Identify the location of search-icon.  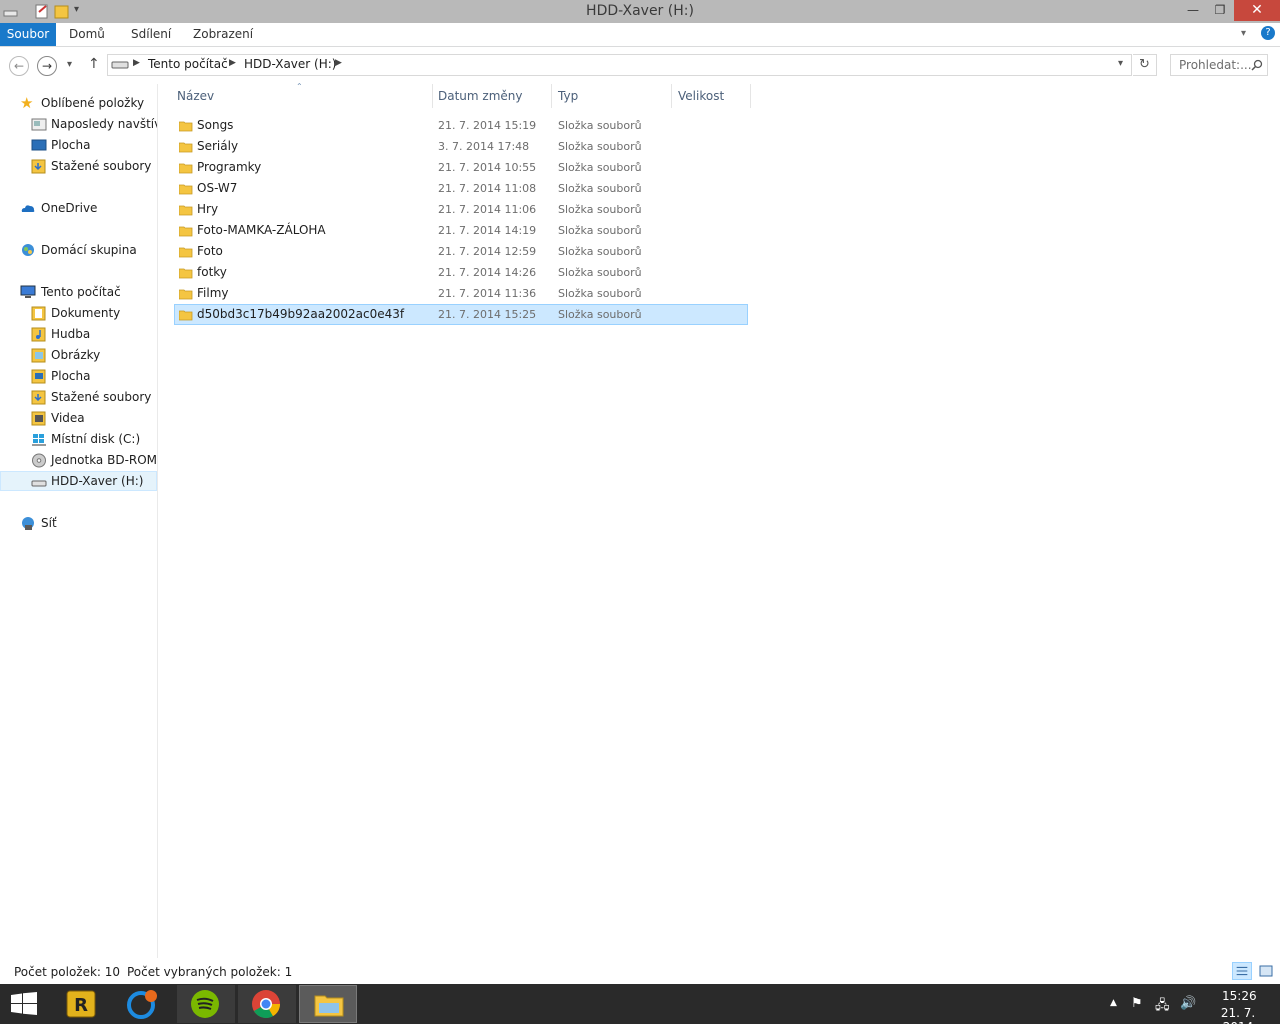
(1257, 65).